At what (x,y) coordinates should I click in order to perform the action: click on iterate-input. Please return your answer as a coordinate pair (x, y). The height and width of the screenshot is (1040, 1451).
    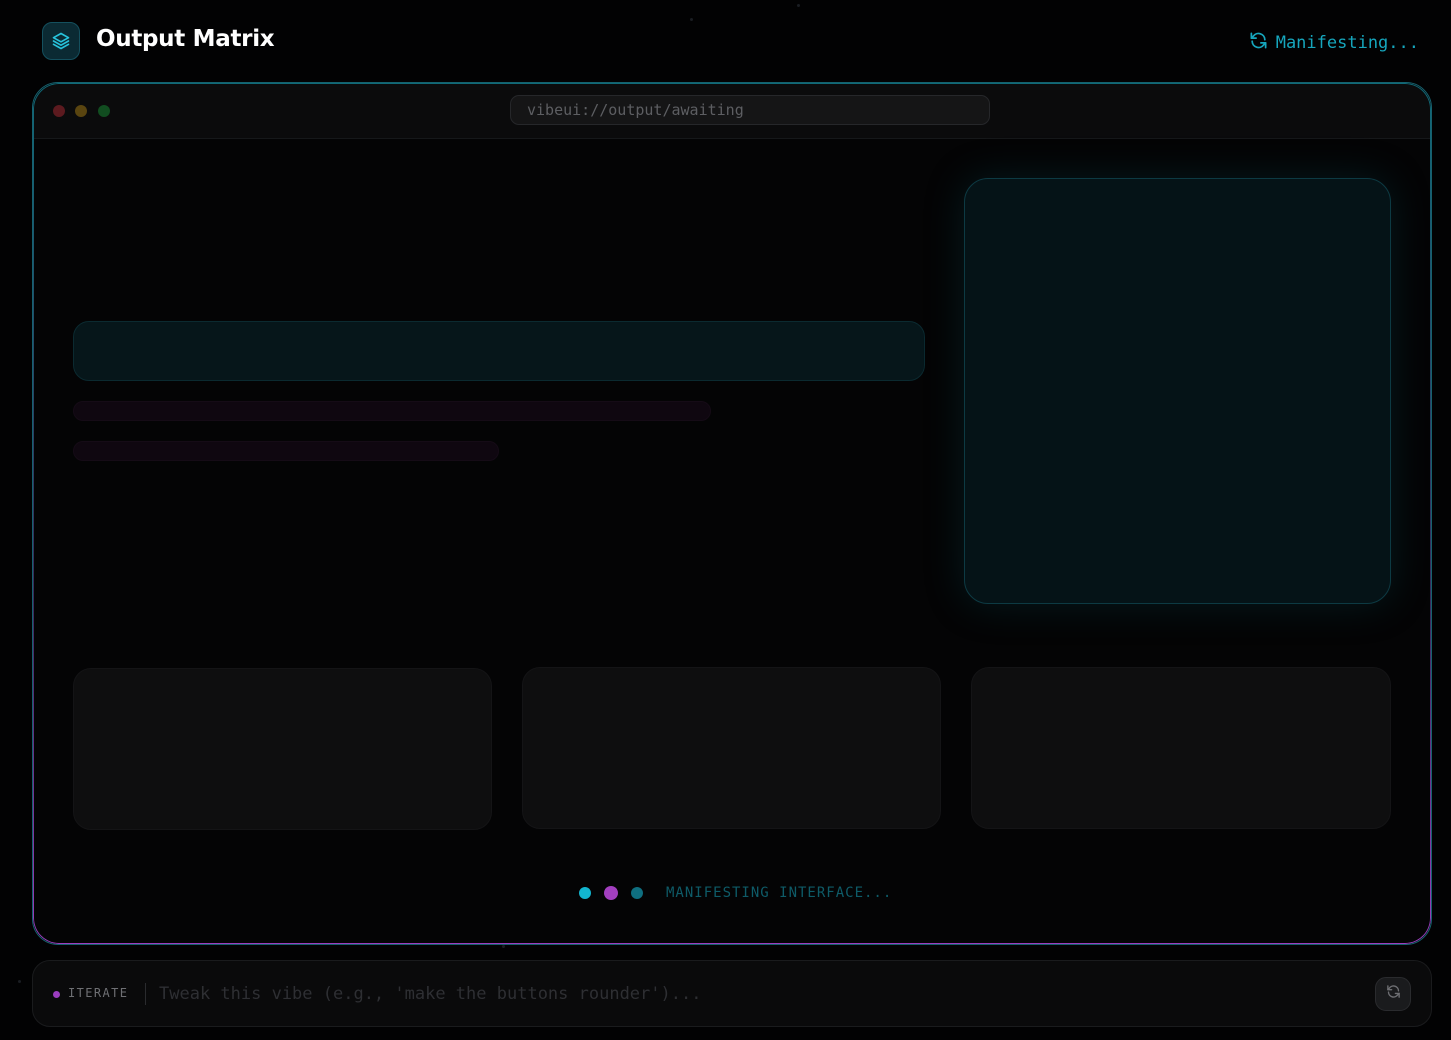
    Looking at the image, I should click on (759, 994).